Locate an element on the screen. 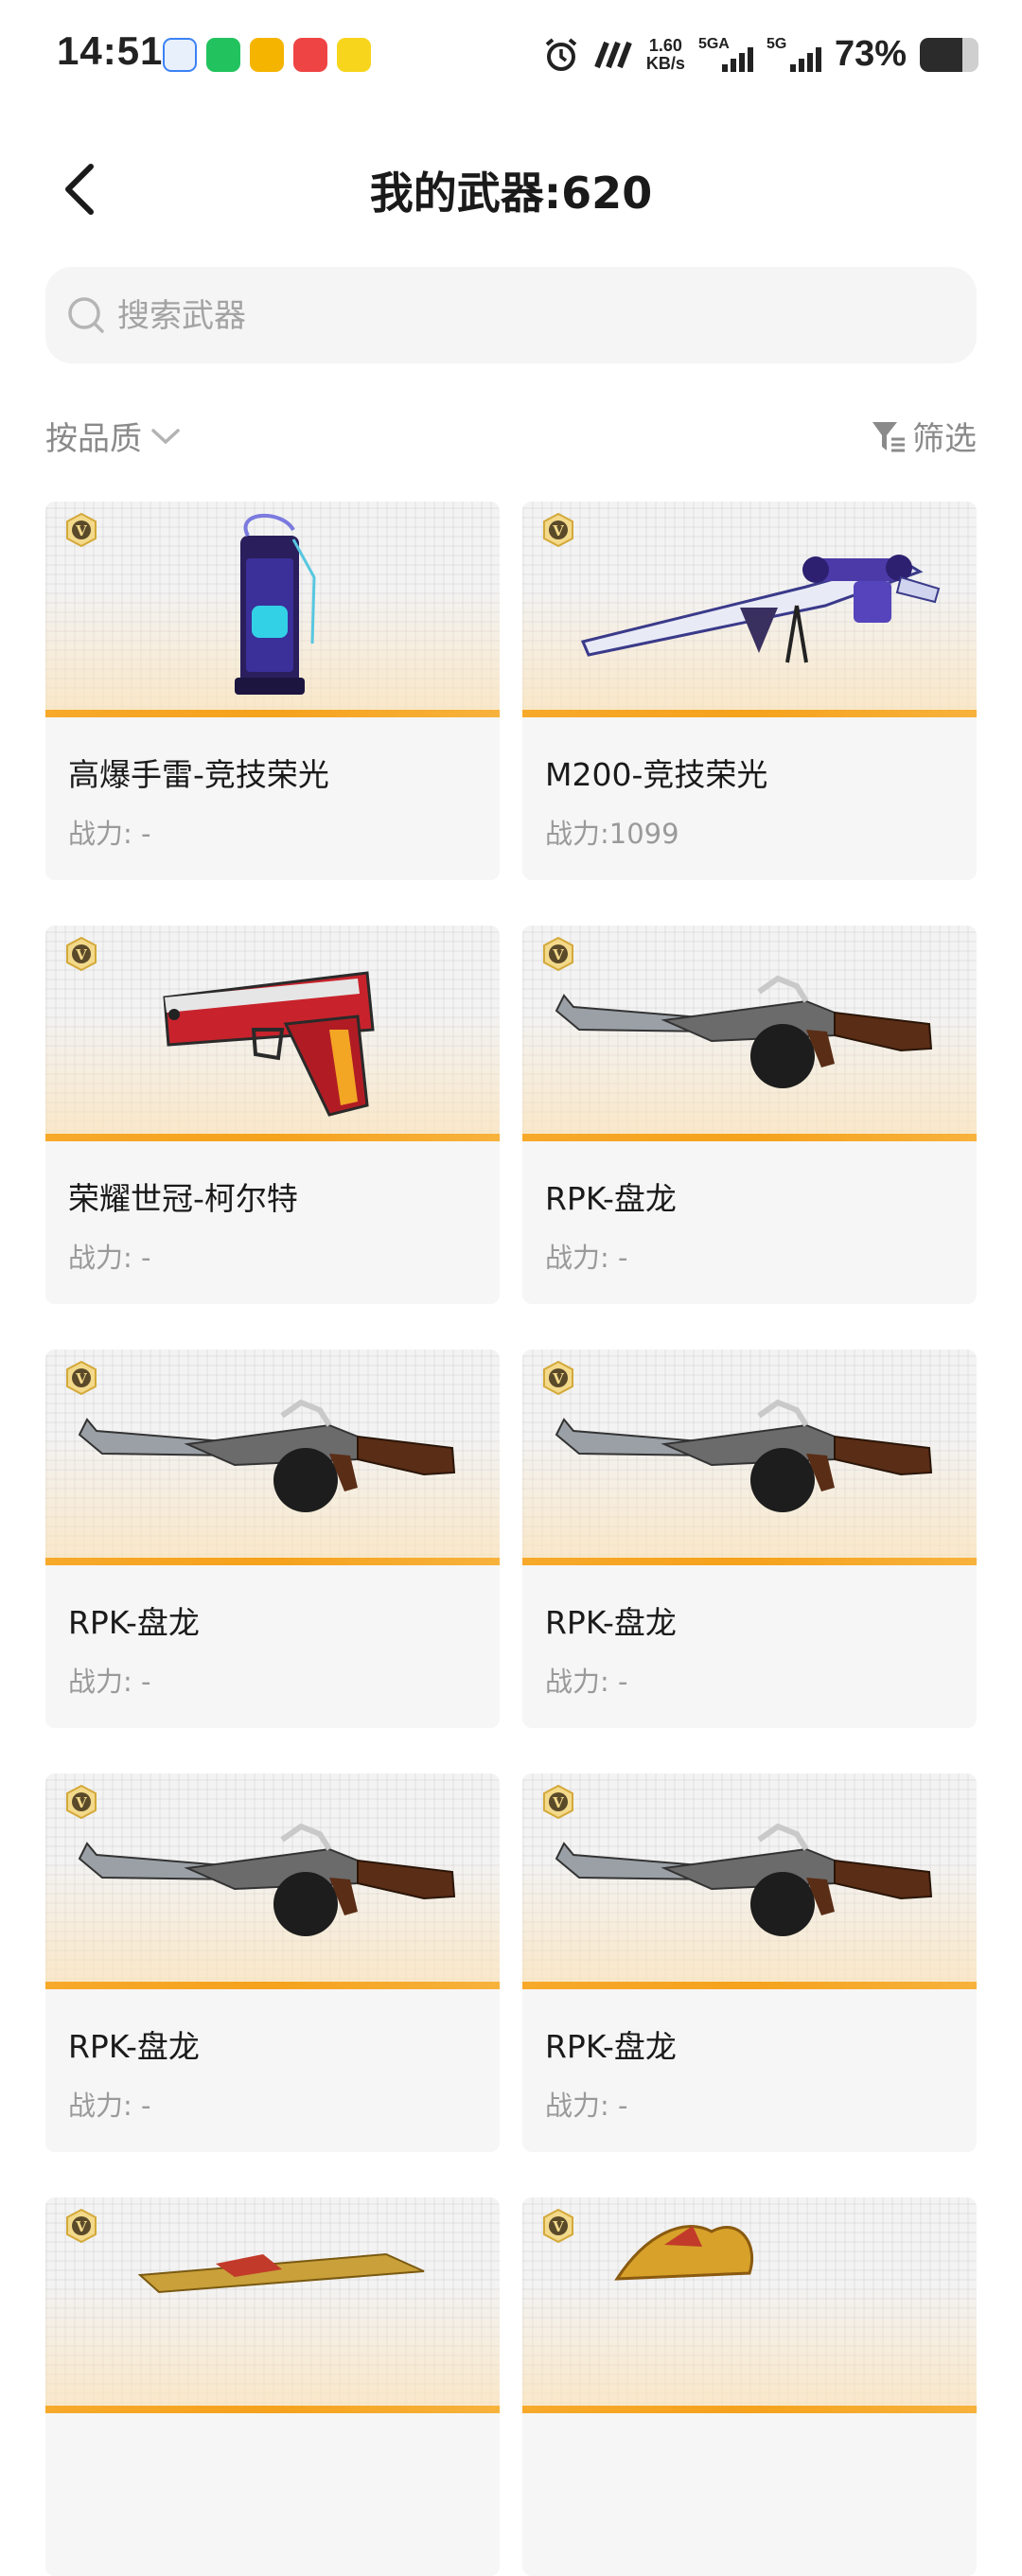 This screenshot has height=2576, width=1022. network-speed-unit: KB/s is located at coordinates (665, 63).